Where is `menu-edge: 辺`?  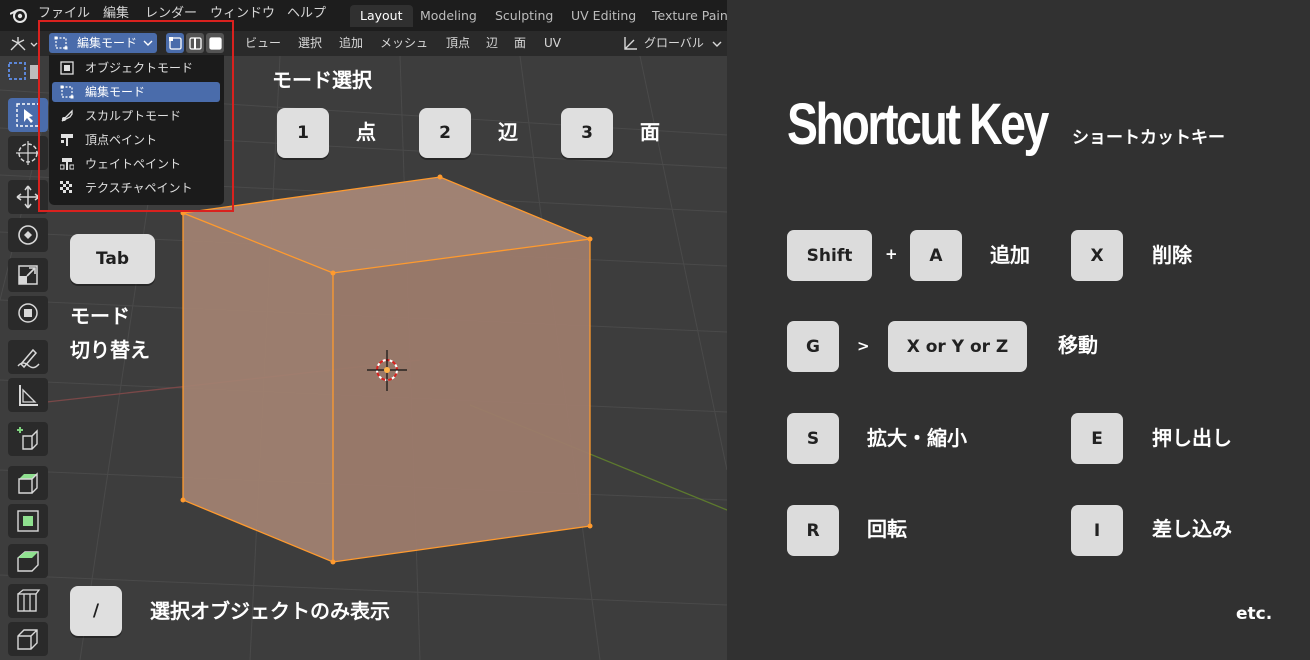
menu-edge: 辺 is located at coordinates (492, 43).